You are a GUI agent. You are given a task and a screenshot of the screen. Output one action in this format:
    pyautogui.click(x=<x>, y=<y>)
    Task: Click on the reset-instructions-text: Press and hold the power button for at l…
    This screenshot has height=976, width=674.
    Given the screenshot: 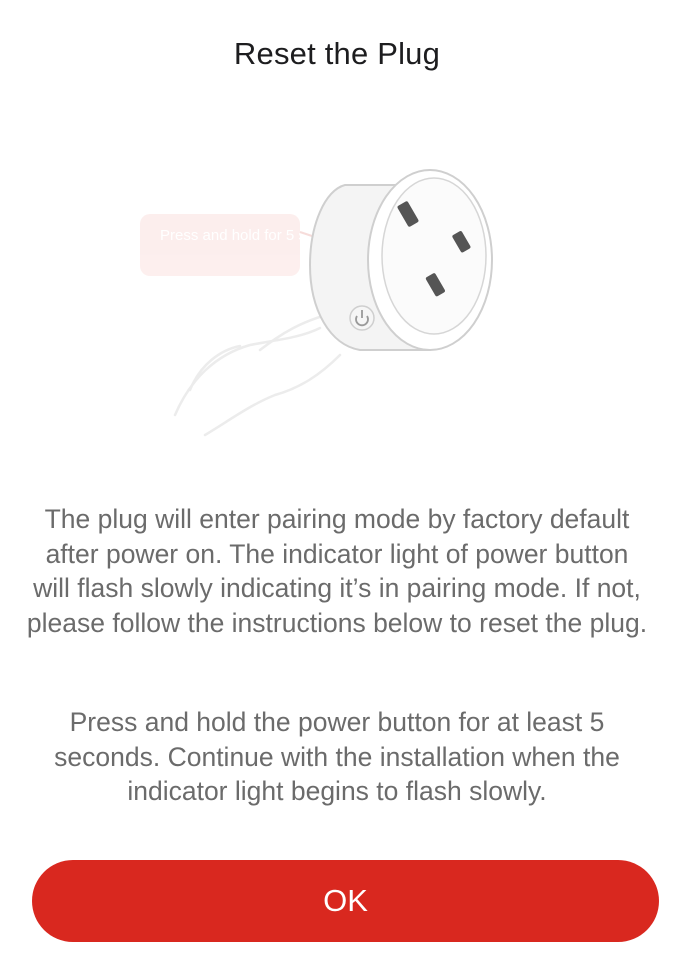 What is the action you would take?
    pyautogui.click(x=337, y=757)
    